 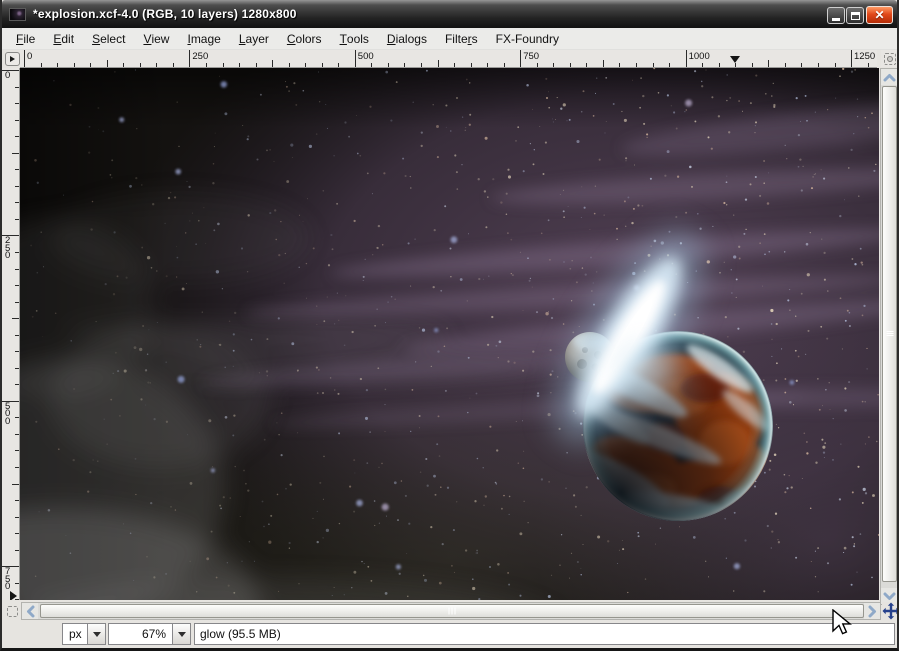 I want to click on horizontal-ruler: 0 250 500 750 1000 1250, so click(x=448, y=59).